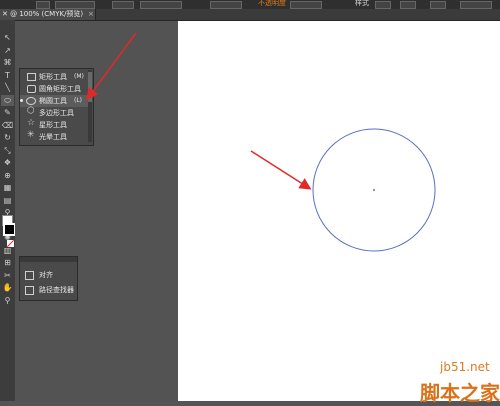  Describe the element at coordinates (281, 170) in the screenshot. I see `arrow-to-circle` at that location.